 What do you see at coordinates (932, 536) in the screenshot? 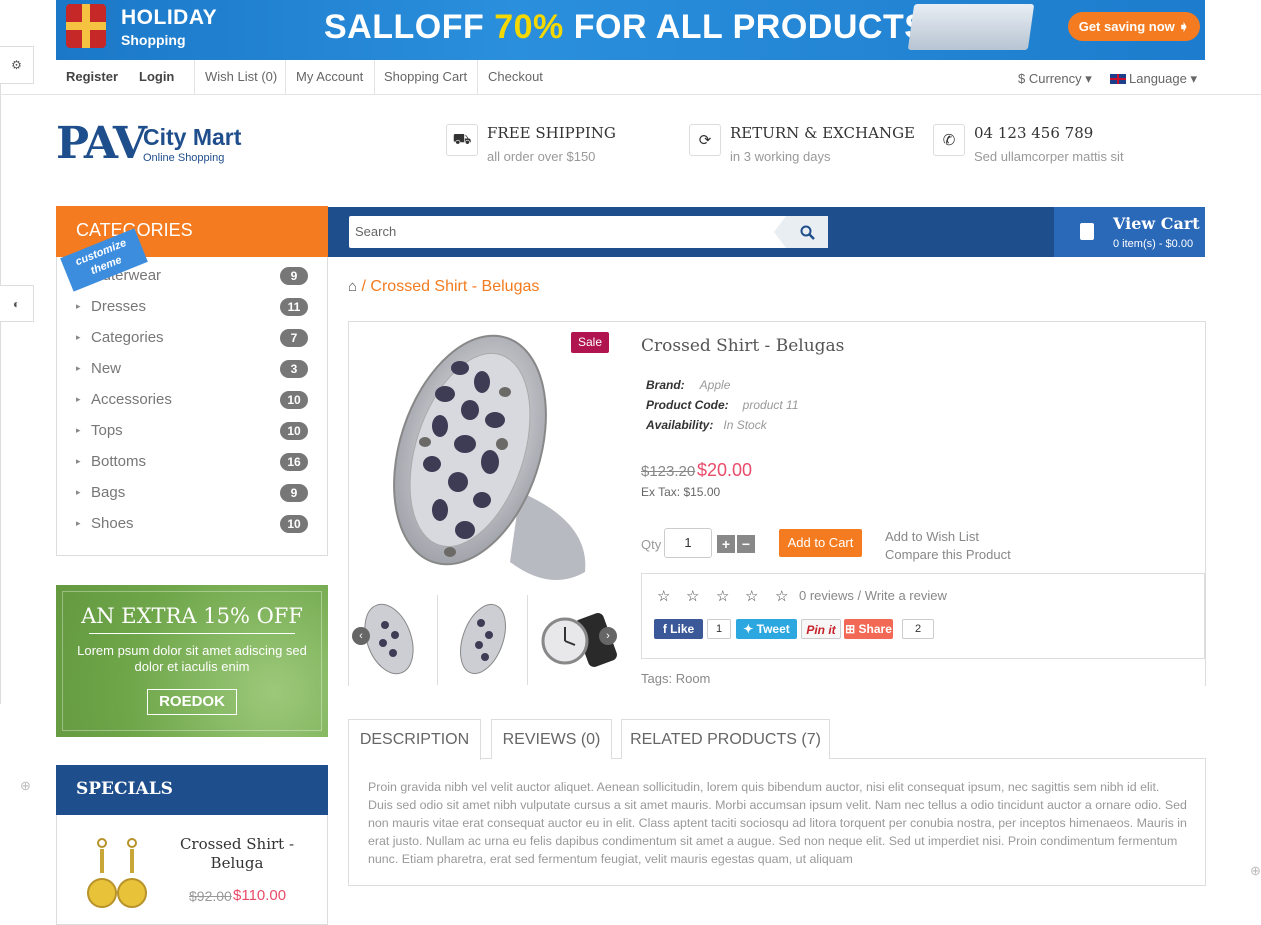
I see `add-to-wishlist-link: Add to Wish List` at bounding box center [932, 536].